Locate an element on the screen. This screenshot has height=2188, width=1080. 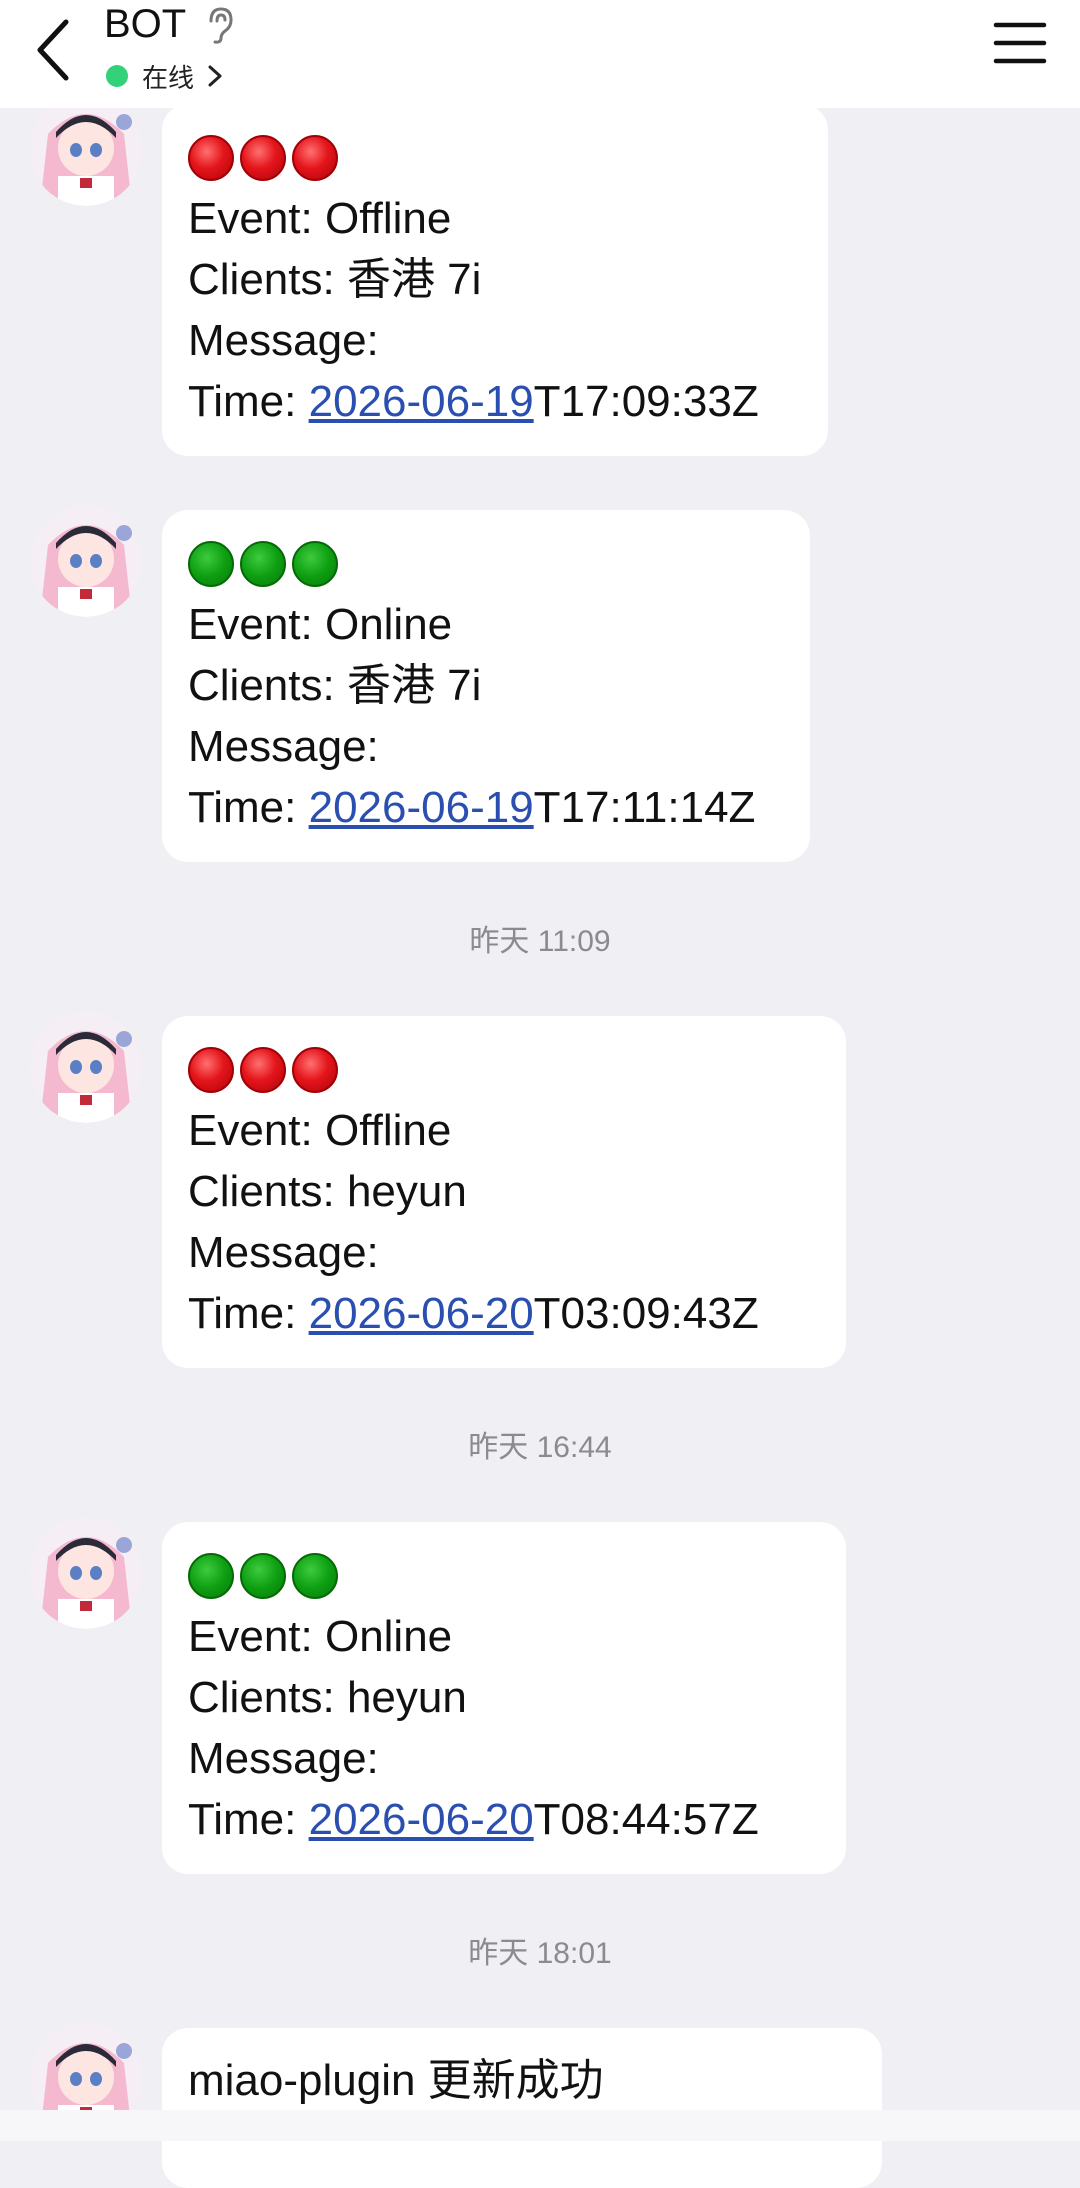
back-button is located at coordinates (55, 50).